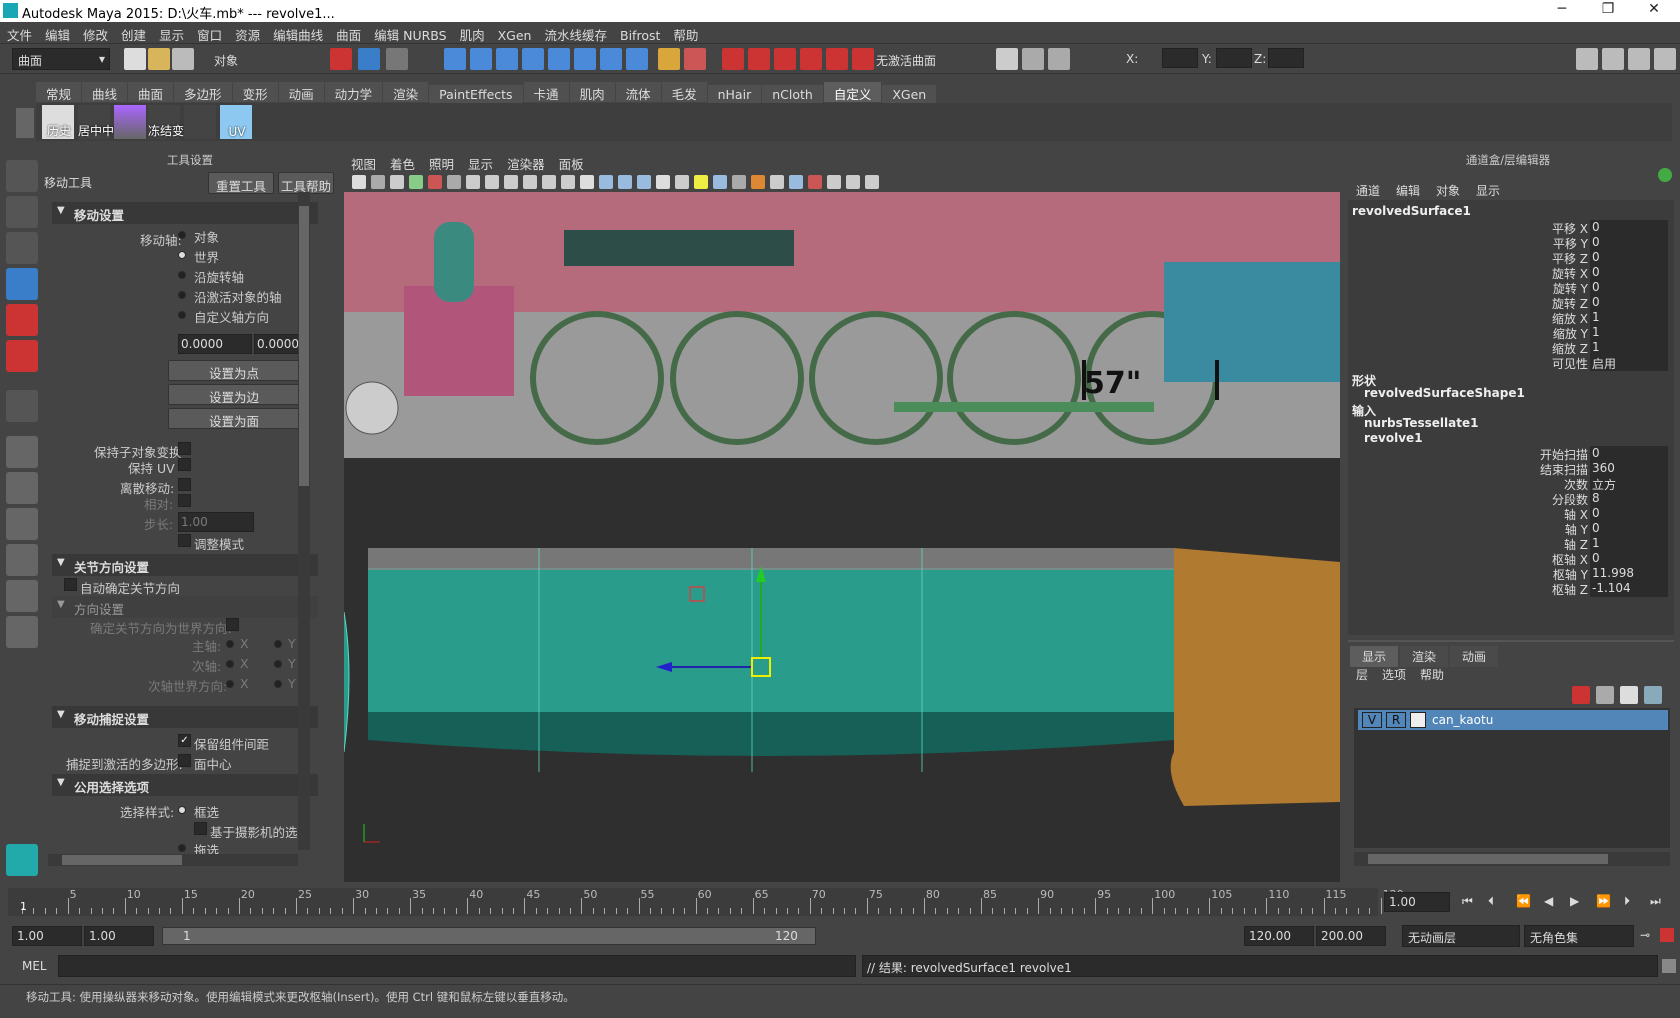  What do you see at coordinates (215, 344) in the screenshot?
I see `custom-axis-field-1: 0.0000` at bounding box center [215, 344].